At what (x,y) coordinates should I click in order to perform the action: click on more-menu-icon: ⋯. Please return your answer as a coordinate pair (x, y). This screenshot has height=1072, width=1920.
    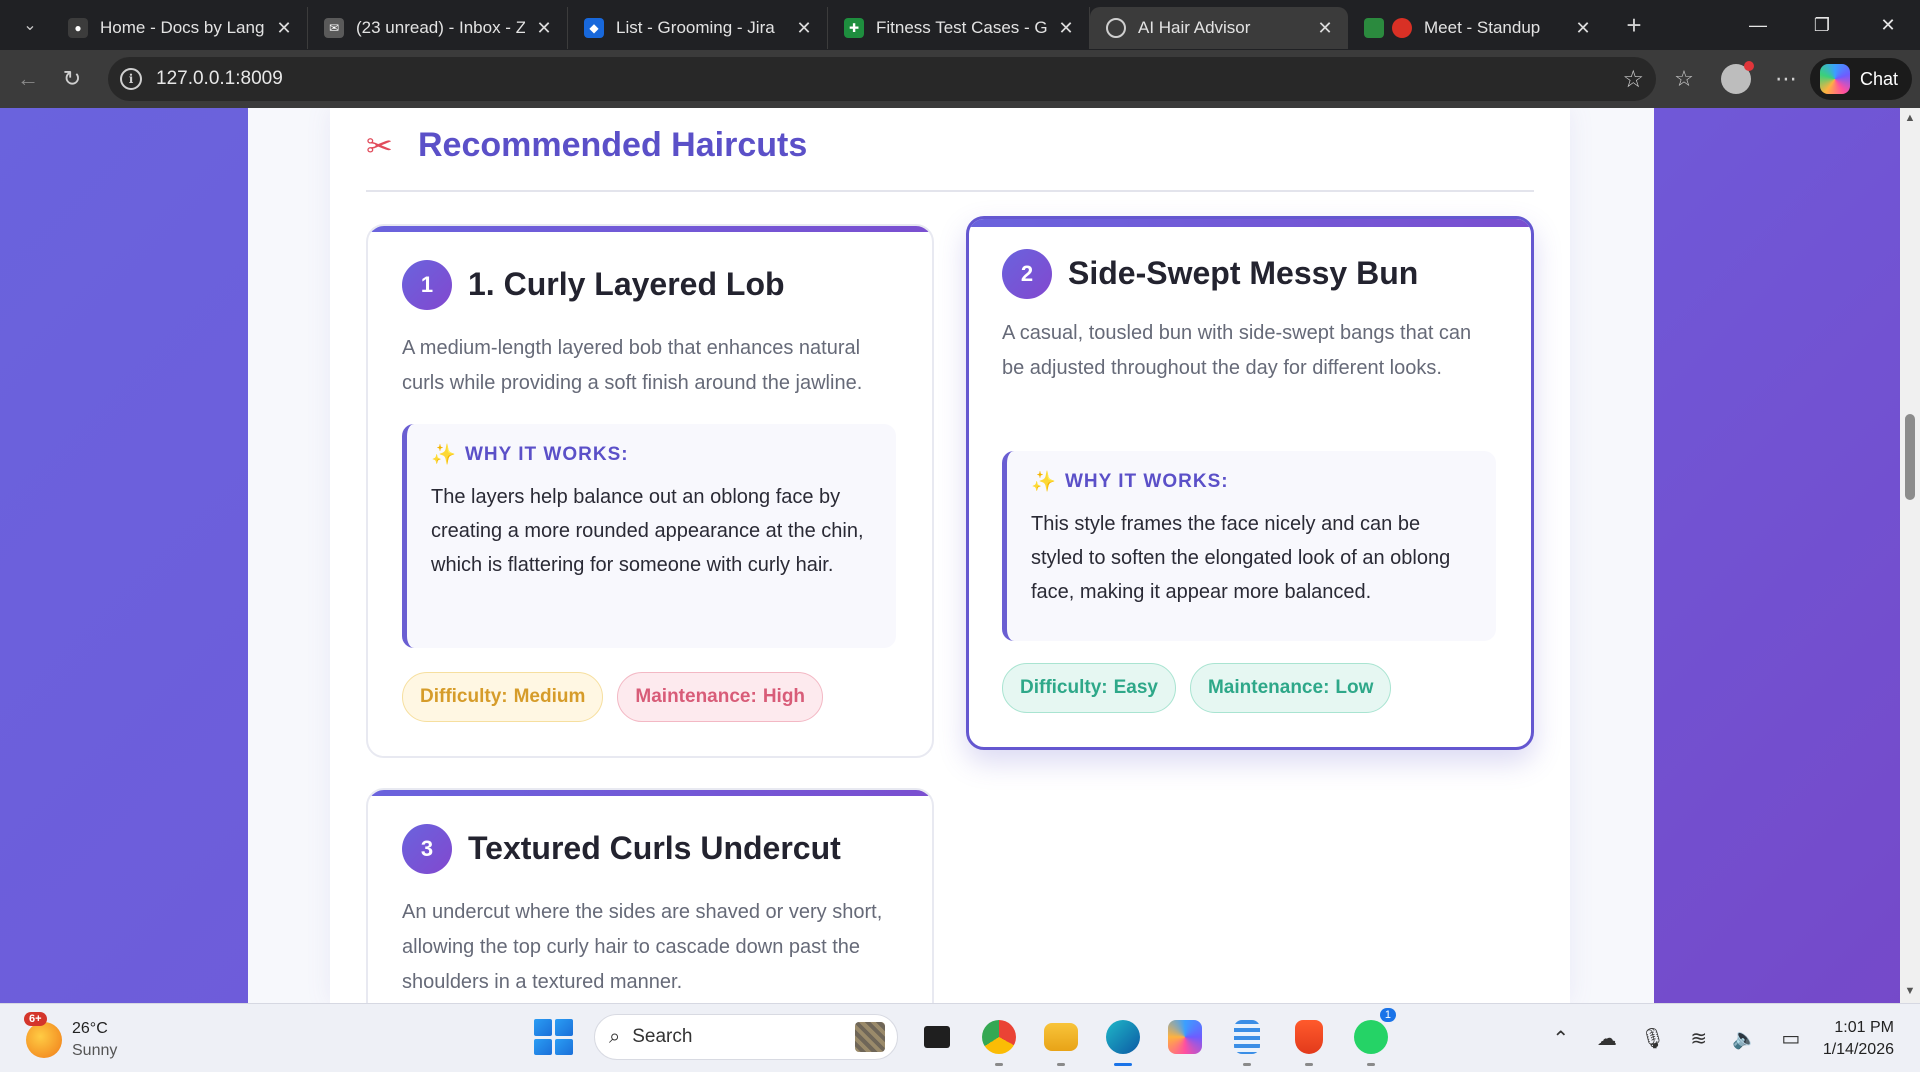
    Looking at the image, I should click on (1786, 79).